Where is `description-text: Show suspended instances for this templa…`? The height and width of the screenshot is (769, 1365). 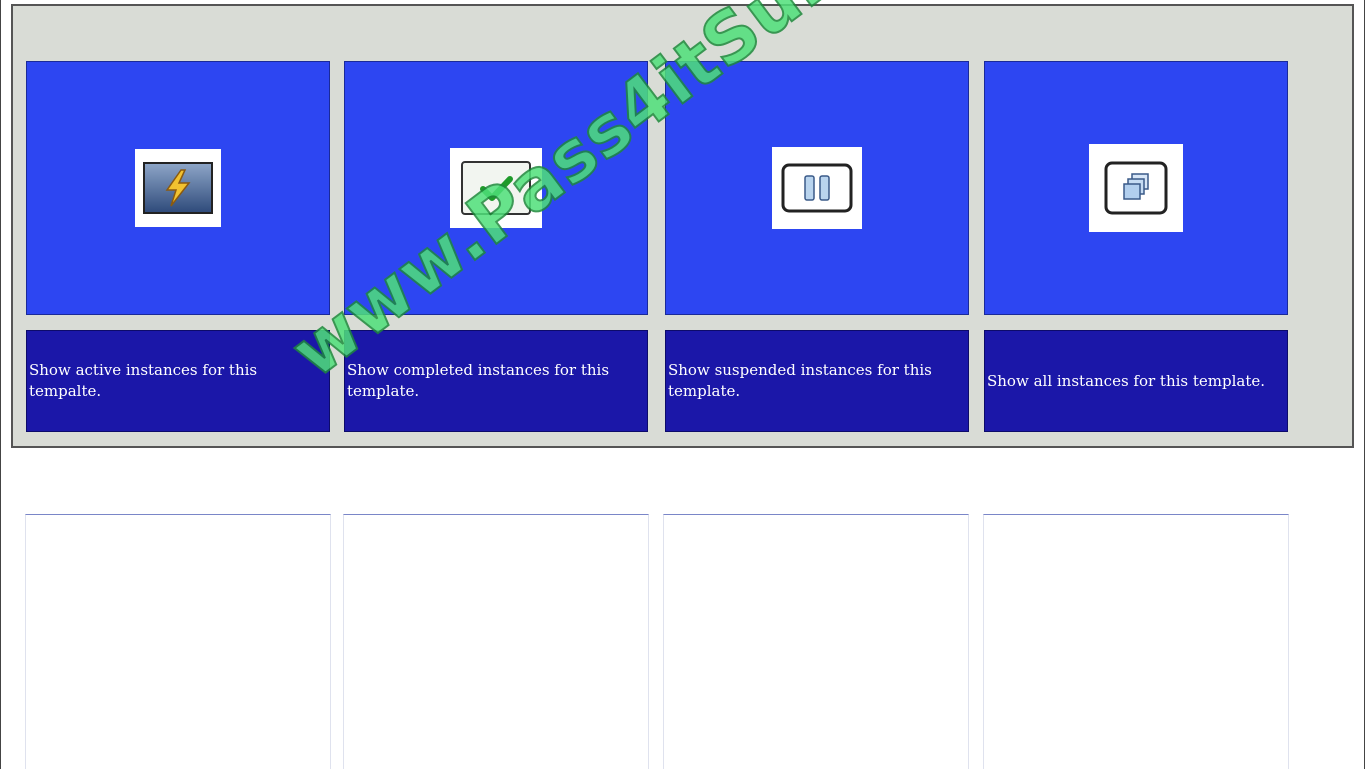
description-text: Show suspended instances for this templa… is located at coordinates (800, 380).